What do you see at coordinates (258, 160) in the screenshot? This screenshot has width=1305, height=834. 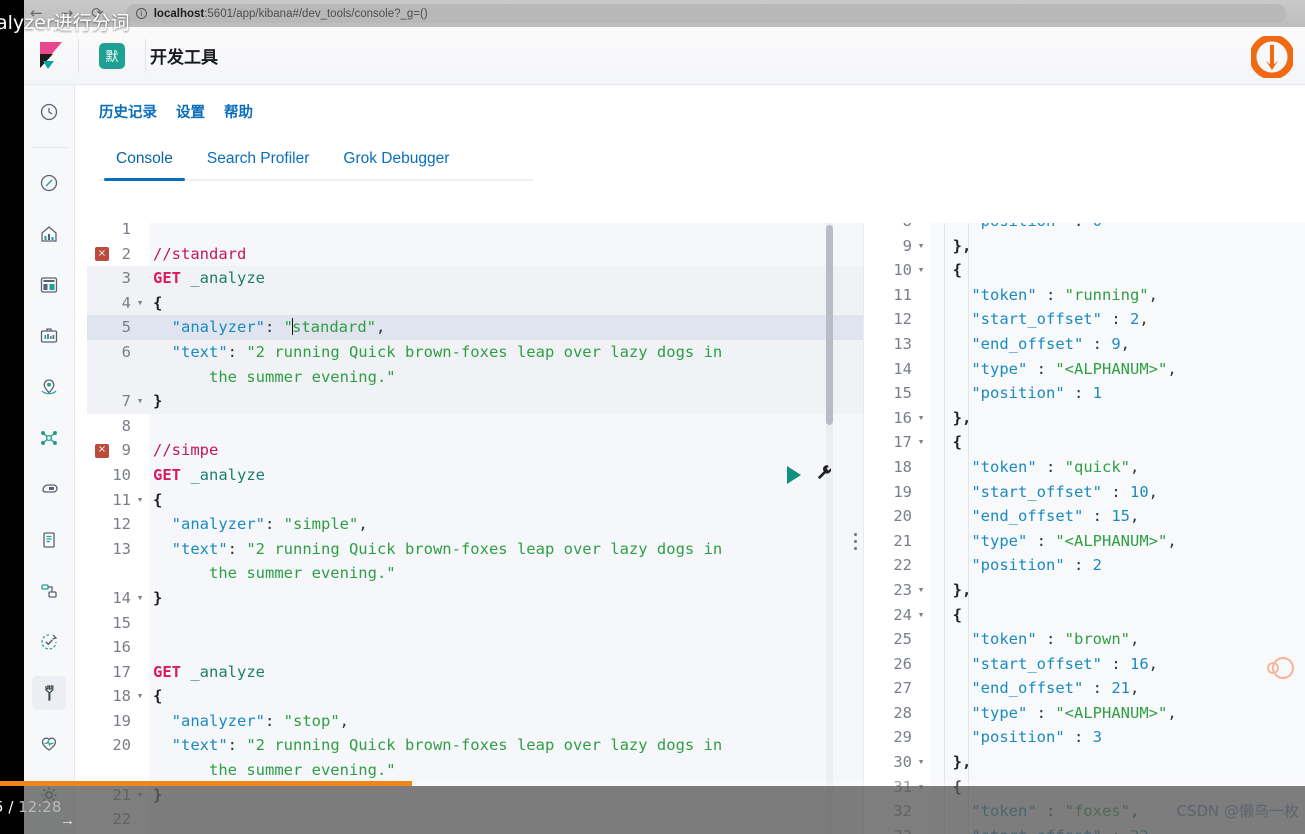 I see `tab-search-profiler: Search Profiler` at bounding box center [258, 160].